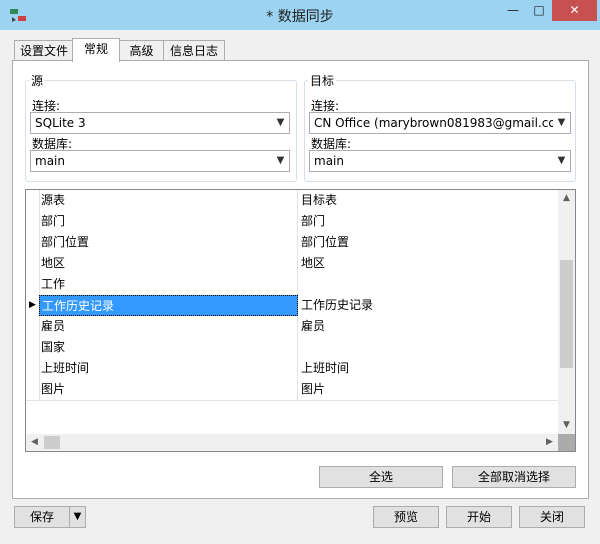 This screenshot has height=544, width=600. What do you see at coordinates (566, 425) in the screenshot?
I see `scroll-down-icon: ▼` at bounding box center [566, 425].